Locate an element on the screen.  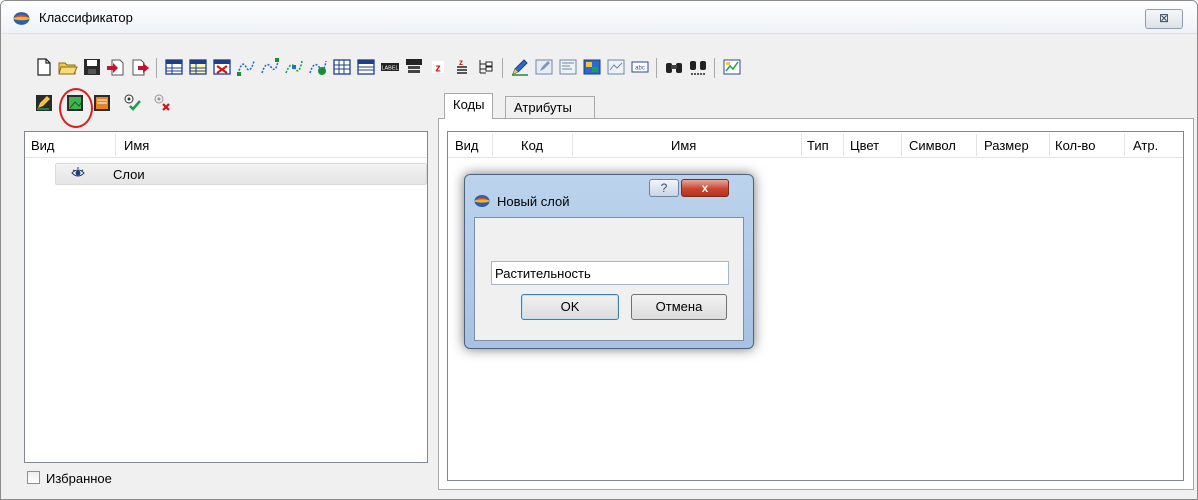
pencil-icon is located at coordinates (520, 67).